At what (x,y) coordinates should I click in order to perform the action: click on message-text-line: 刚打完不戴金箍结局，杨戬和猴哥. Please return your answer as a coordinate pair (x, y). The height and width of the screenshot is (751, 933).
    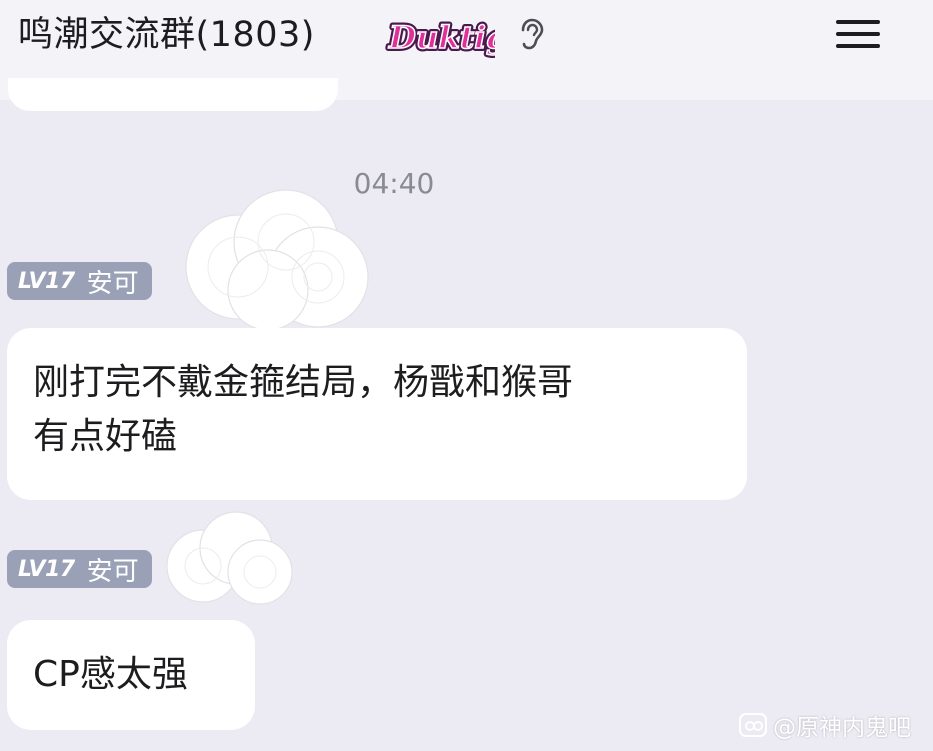
    Looking at the image, I should click on (303, 382).